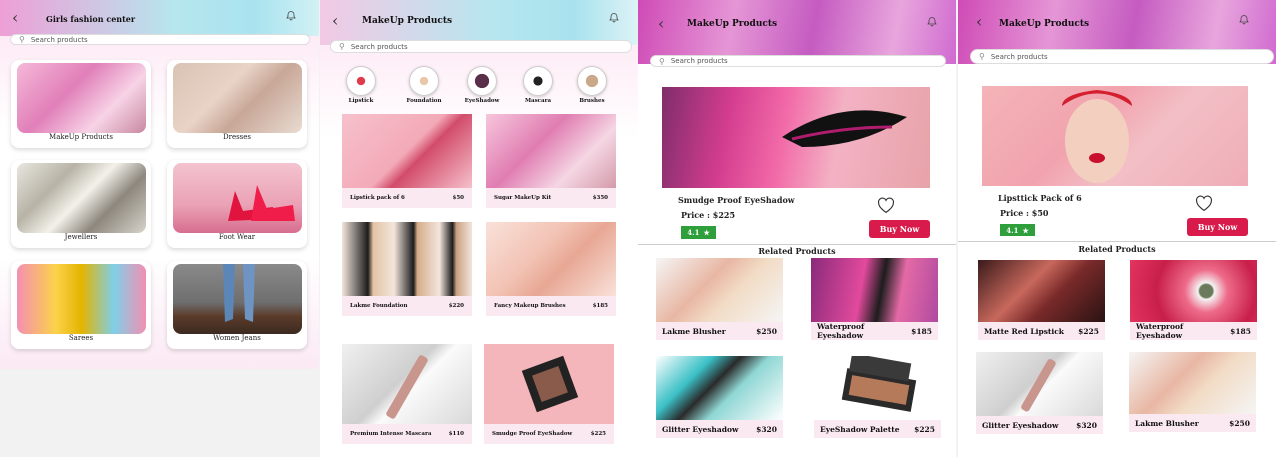 Image resolution: width=1276 pixels, height=457 pixels. I want to click on product-card: Lakme Foundation $220, so click(407, 269).